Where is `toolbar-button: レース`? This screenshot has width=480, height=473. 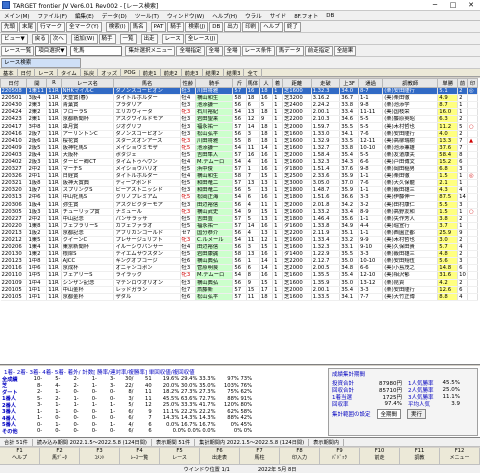
toolbar-button: レース is located at coordinates (172, 38).